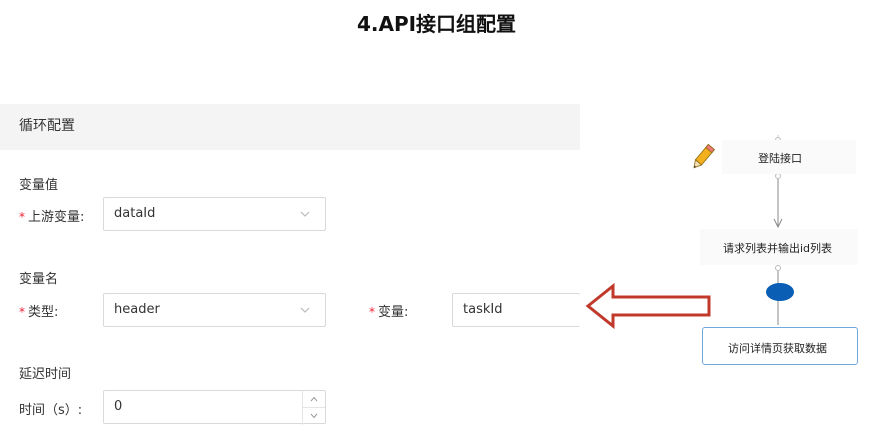 This screenshot has height=441, width=873. What do you see at coordinates (39, 185) in the screenshot?
I see `variable-value-section-label: 变量值` at bounding box center [39, 185].